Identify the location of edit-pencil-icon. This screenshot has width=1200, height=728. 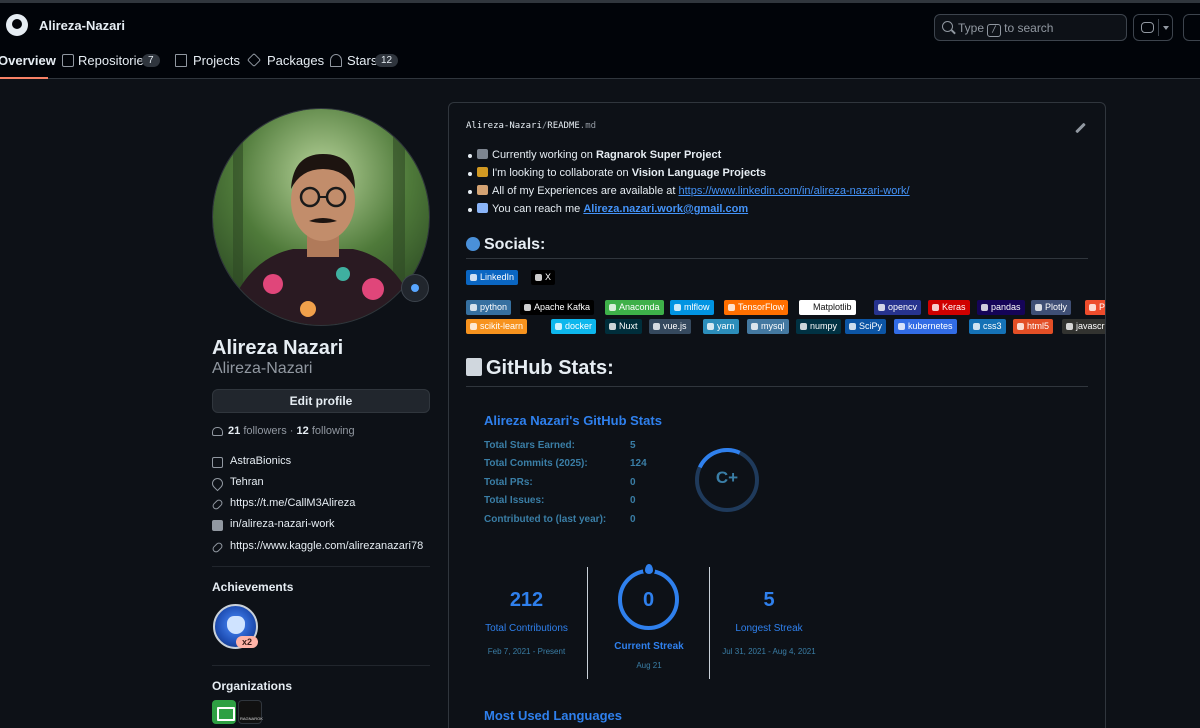
(1080, 128).